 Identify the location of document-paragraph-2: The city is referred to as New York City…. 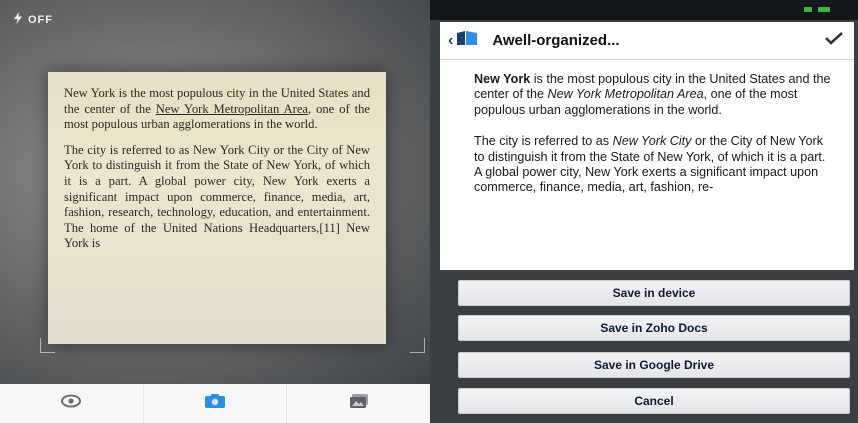
(217, 196).